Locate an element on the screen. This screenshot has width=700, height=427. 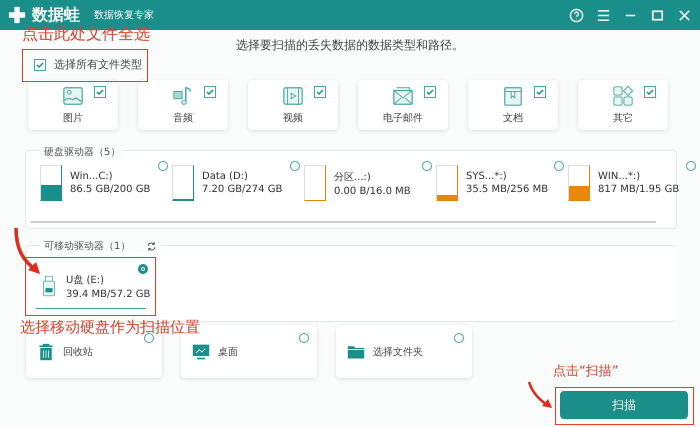
file-type-label: 视频 is located at coordinates (293, 118).